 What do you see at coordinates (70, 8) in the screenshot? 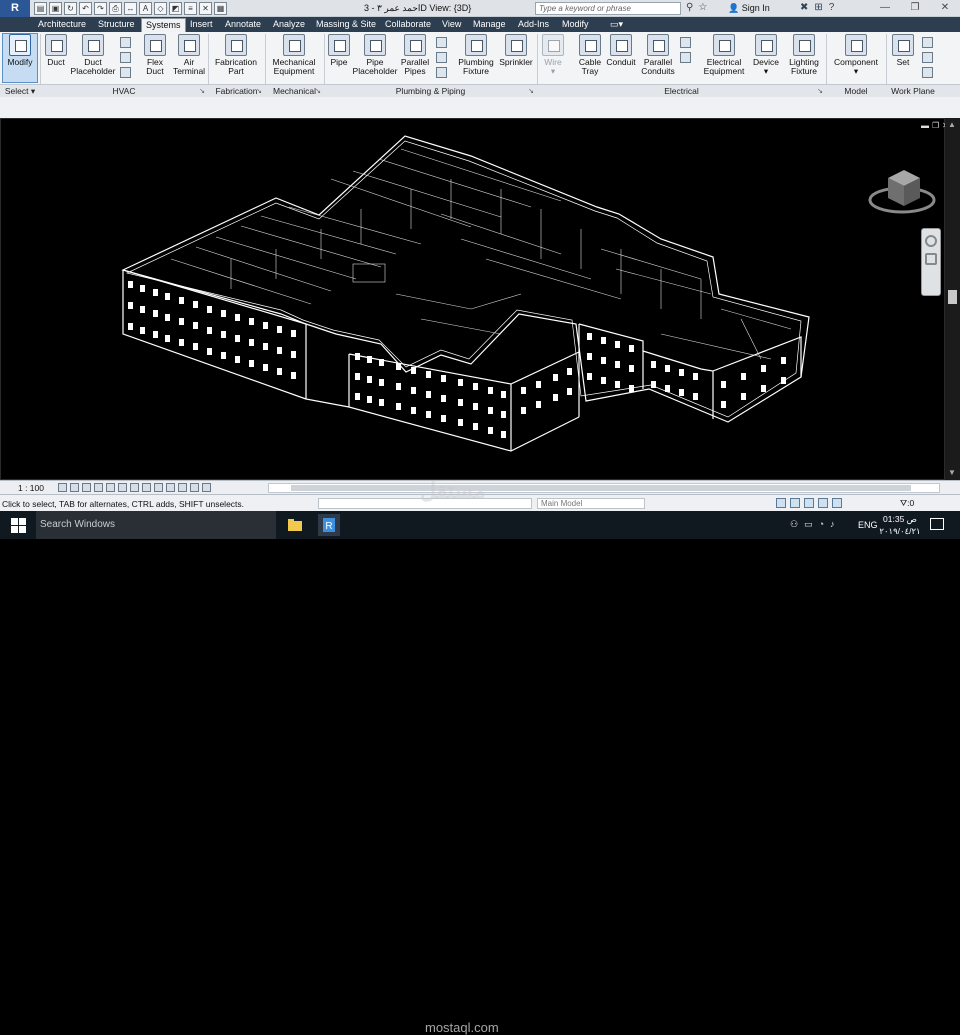
I see `sync-icon: ↻` at bounding box center [70, 8].